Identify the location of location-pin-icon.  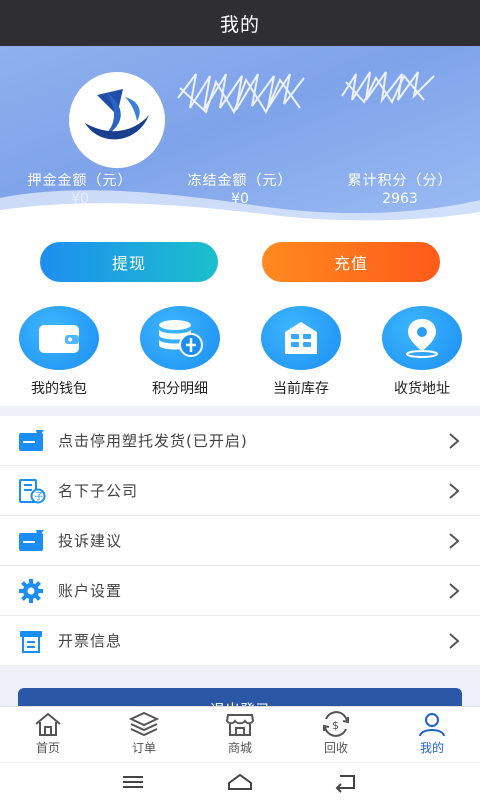
(422, 338).